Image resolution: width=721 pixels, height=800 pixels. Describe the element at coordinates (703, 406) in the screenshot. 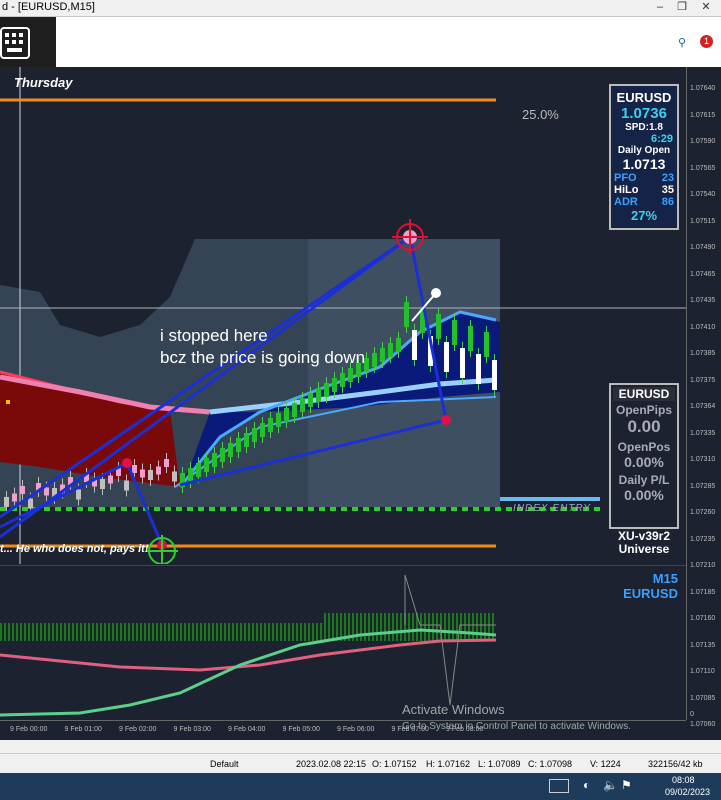

I see `price-tick: 1.07364` at that location.